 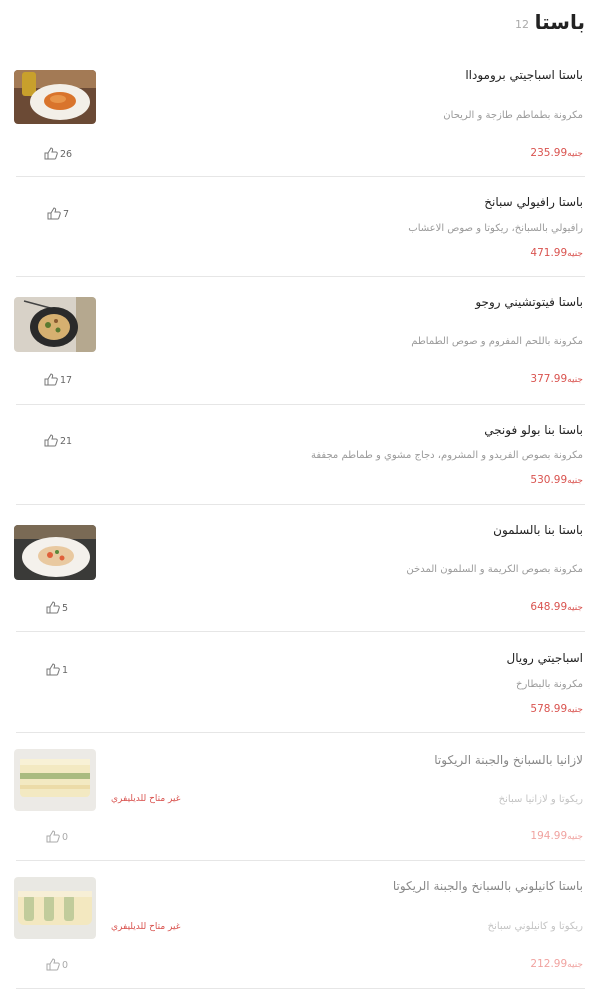 I want to click on item-description: مكرونة بصوص الكريمة و السلمون المدخن, so click(x=494, y=569).